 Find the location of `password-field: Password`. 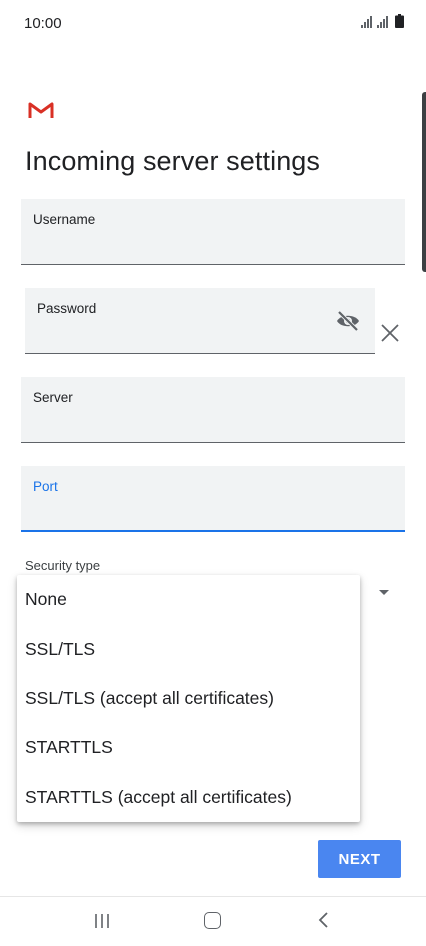

password-field: Password is located at coordinates (200, 321).